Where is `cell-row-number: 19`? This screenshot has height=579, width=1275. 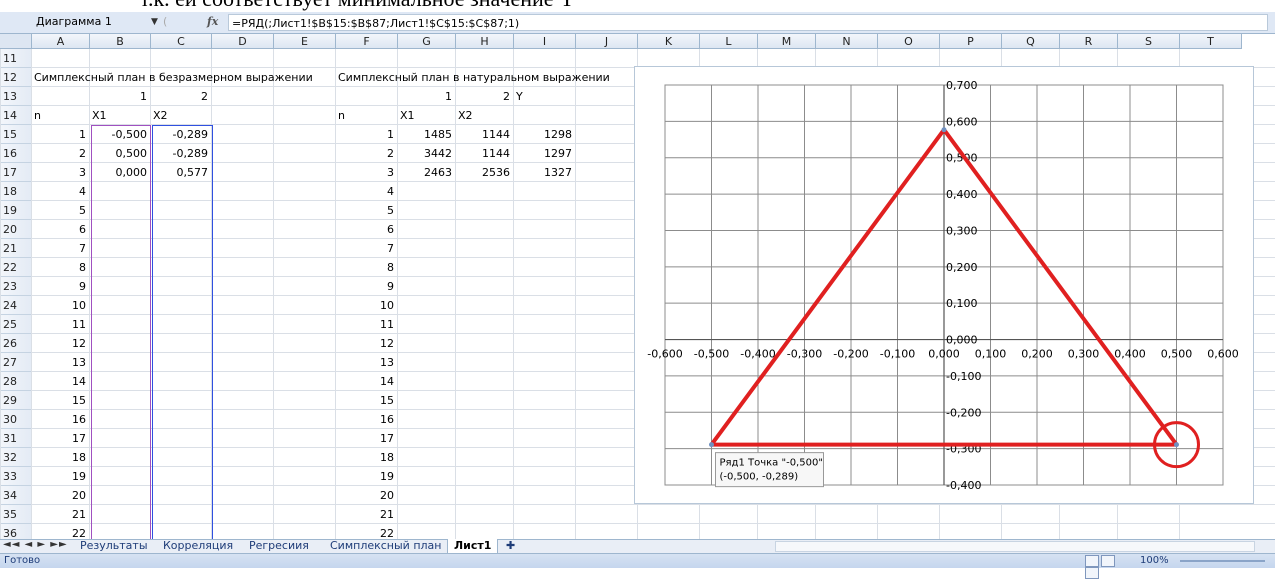 cell-row-number: 19 is located at coordinates (59, 476).